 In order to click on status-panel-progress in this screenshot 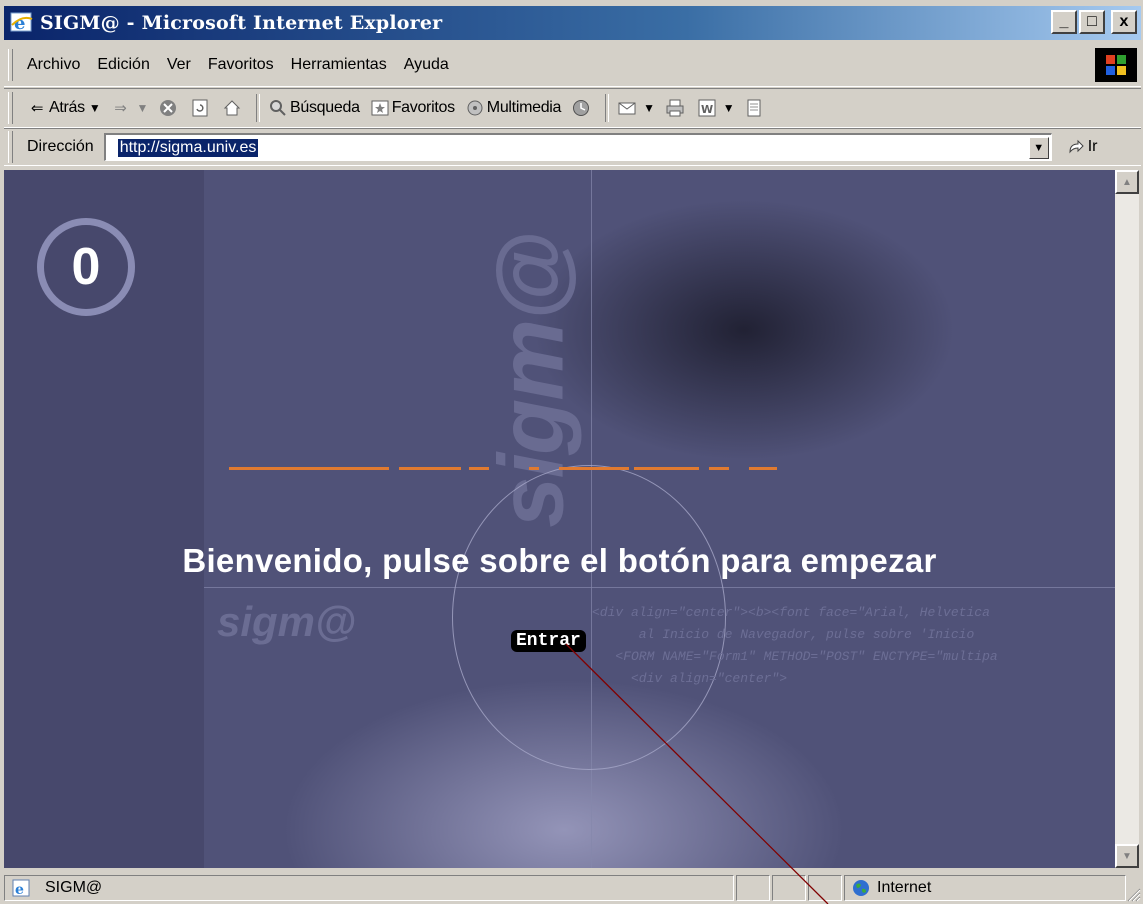, I will do `click(753, 888)`.